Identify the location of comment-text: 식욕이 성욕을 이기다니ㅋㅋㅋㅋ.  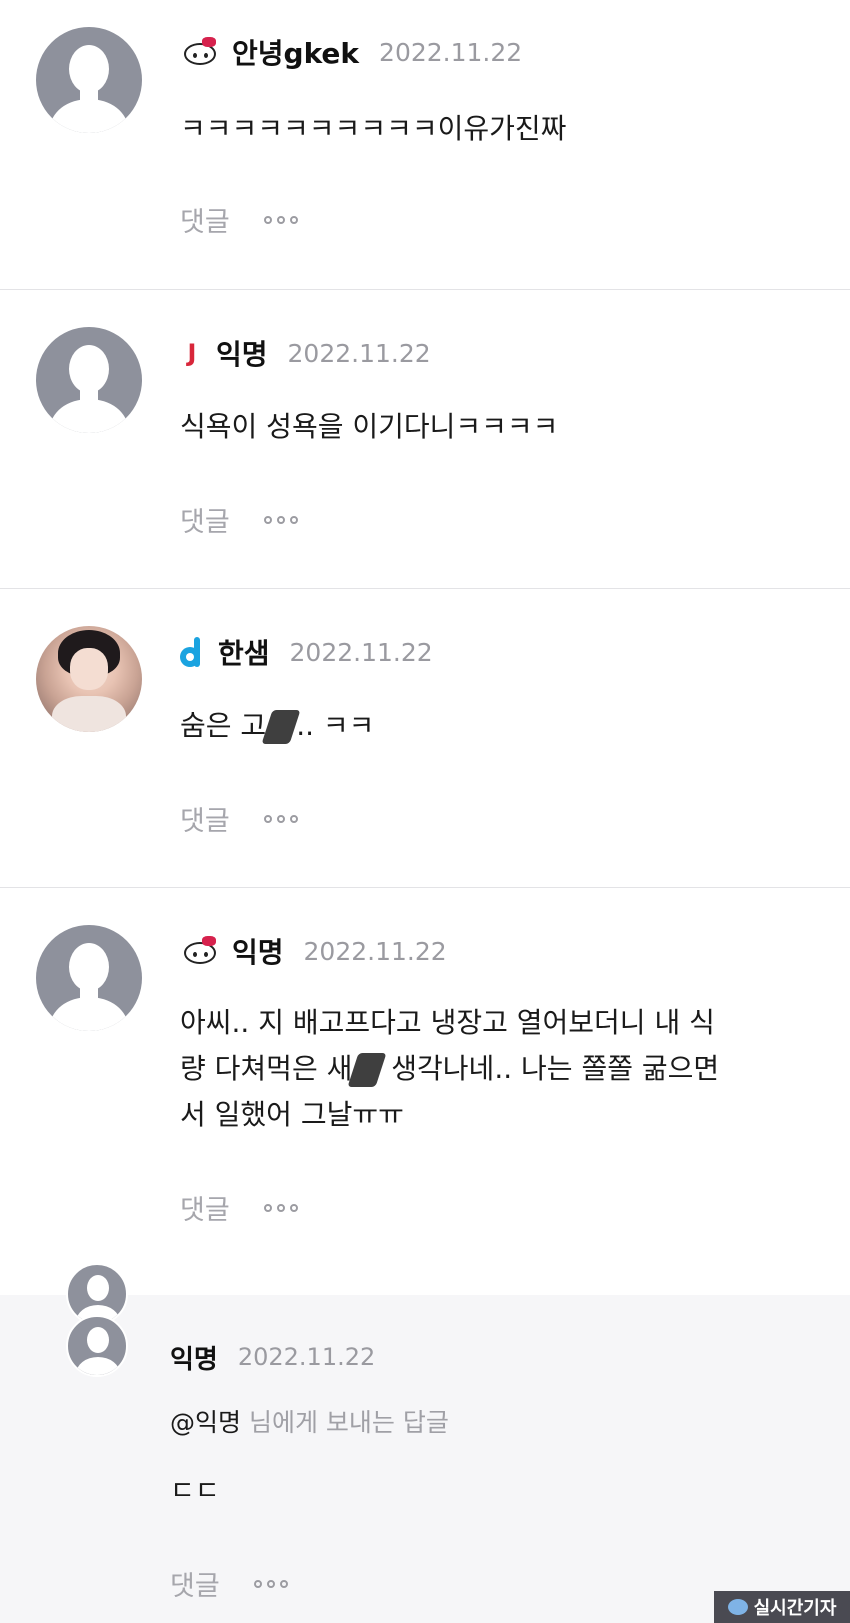
(369, 426).